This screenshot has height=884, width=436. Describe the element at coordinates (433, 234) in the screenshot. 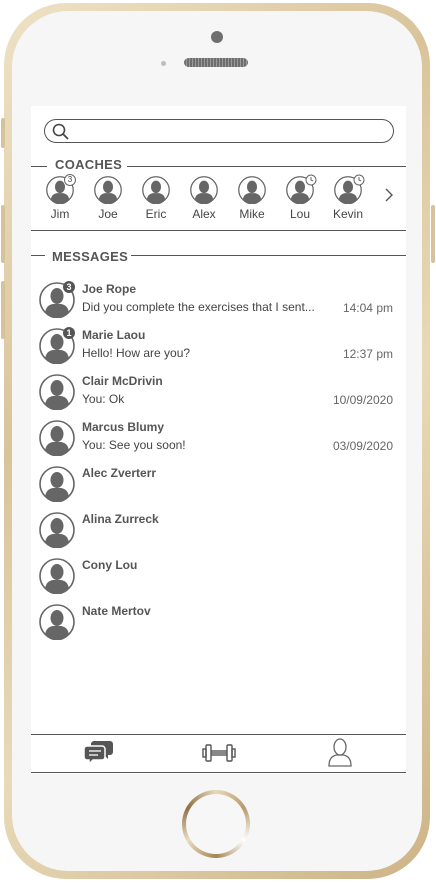

I see `power-button` at that location.